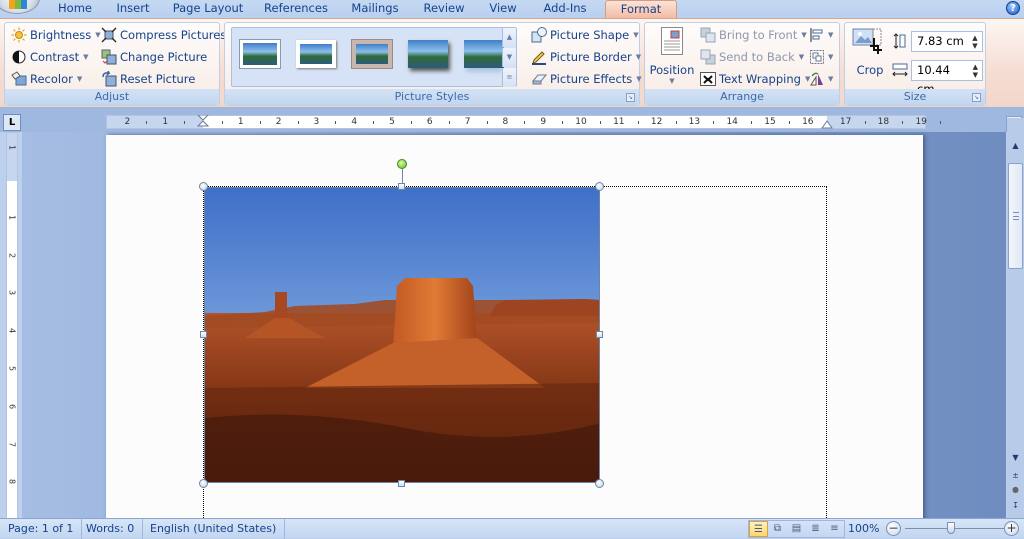 Image resolution: width=1024 pixels, height=539 pixels. Describe the element at coordinates (12, 444) in the screenshot. I see `vertical-ruler-label: 7` at that location.